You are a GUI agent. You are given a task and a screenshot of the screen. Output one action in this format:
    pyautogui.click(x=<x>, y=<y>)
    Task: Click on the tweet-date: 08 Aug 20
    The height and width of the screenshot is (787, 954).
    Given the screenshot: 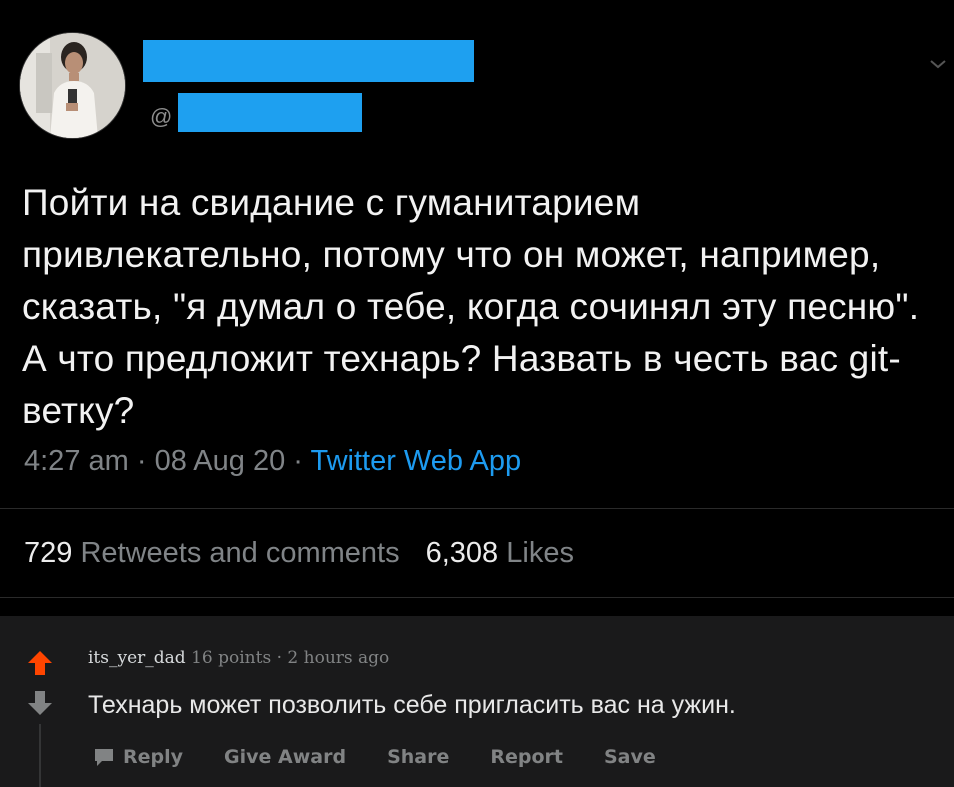 What is the action you would take?
    pyautogui.click(x=220, y=461)
    